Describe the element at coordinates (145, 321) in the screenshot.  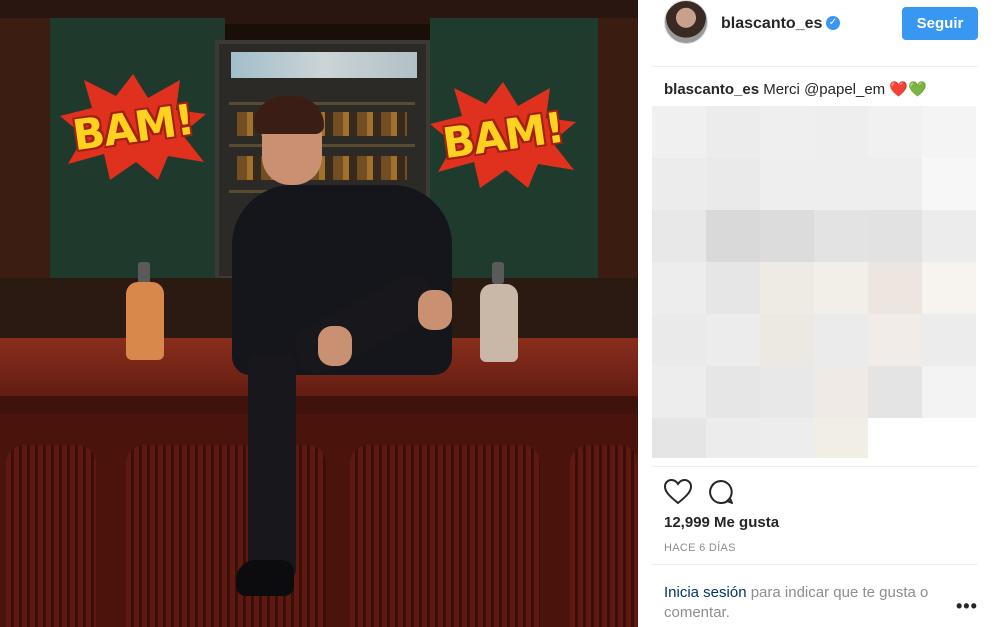
I see `soda-siphon-left` at that location.